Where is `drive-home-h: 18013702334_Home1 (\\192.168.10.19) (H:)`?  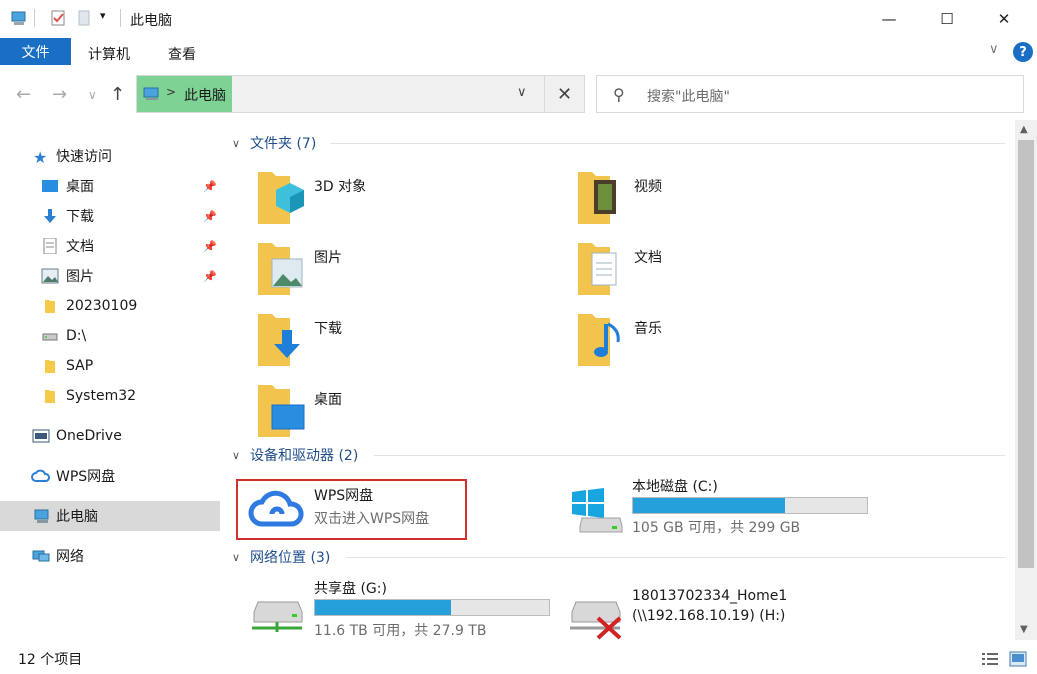
drive-home-h: 18013702334_Home1 (\\192.168.10.19) (H:) is located at coordinates (721, 614).